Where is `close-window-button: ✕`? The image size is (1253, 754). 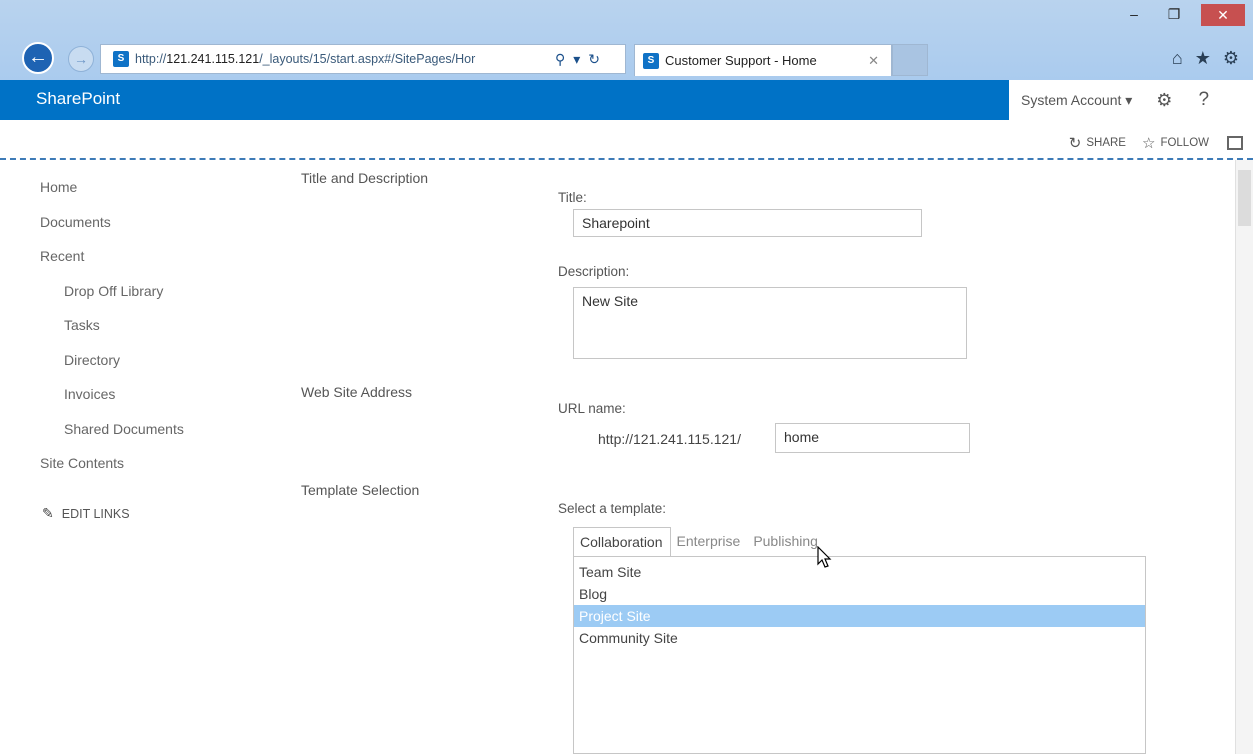
close-window-button: ✕ is located at coordinates (1223, 15).